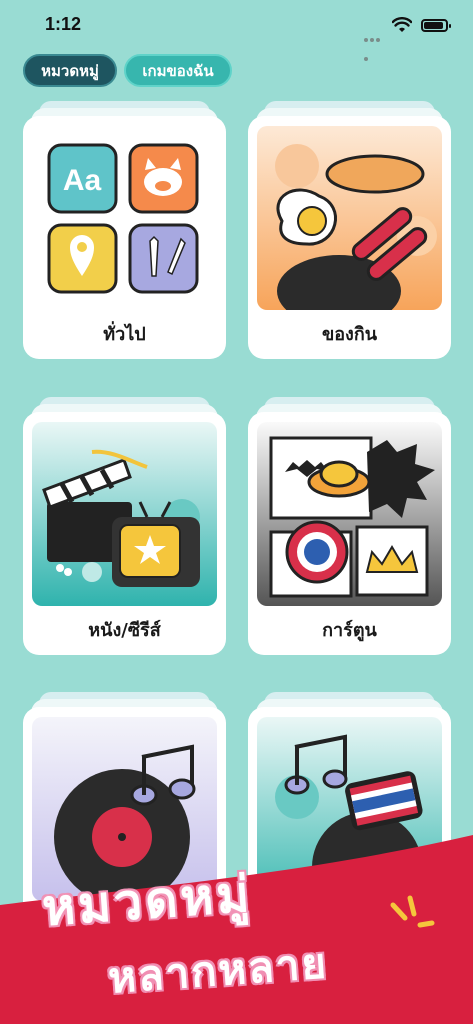 The width and height of the screenshot is (473, 1024). I want to click on category-card-music, so click(124, 821).